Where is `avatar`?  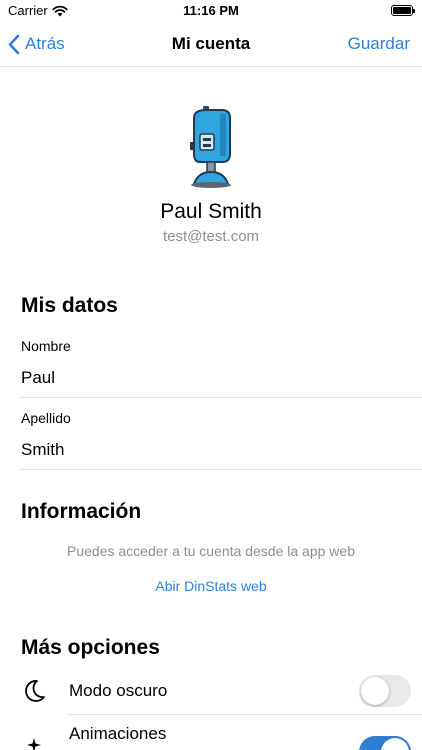
avatar is located at coordinates (212, 147).